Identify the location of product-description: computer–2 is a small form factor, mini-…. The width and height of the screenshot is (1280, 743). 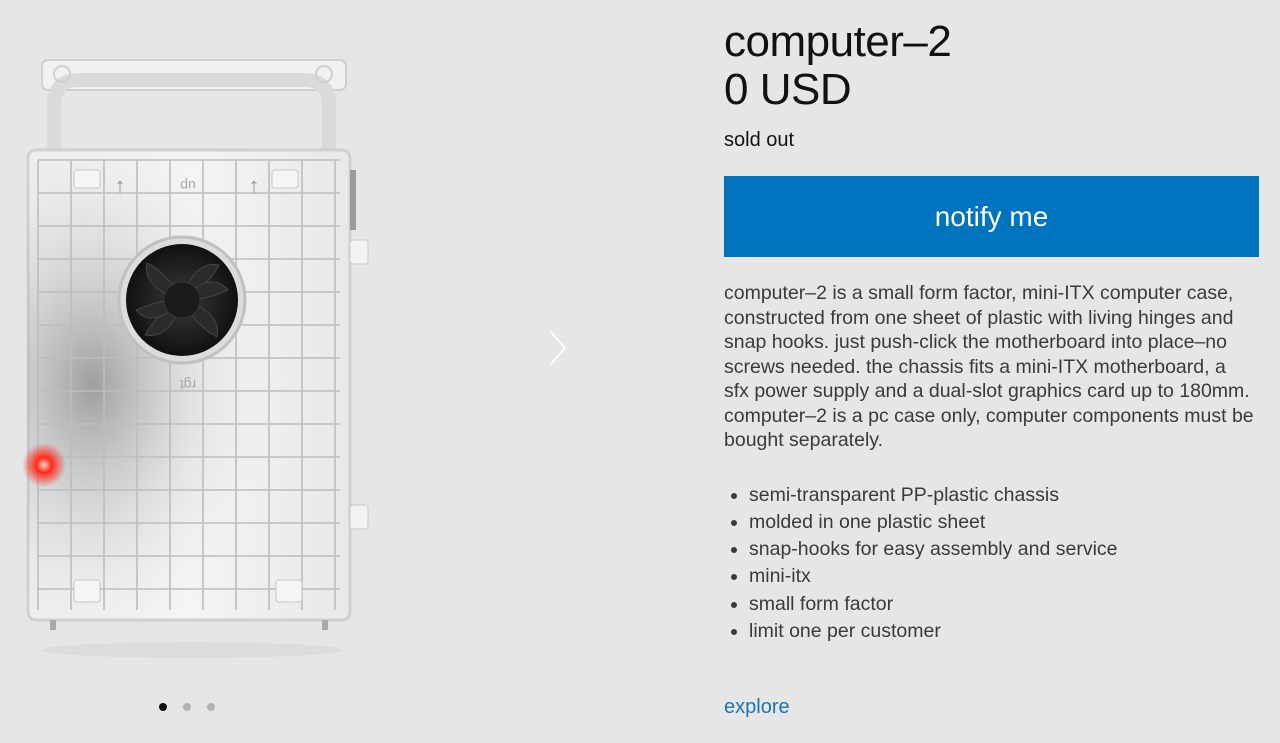
(989, 366).